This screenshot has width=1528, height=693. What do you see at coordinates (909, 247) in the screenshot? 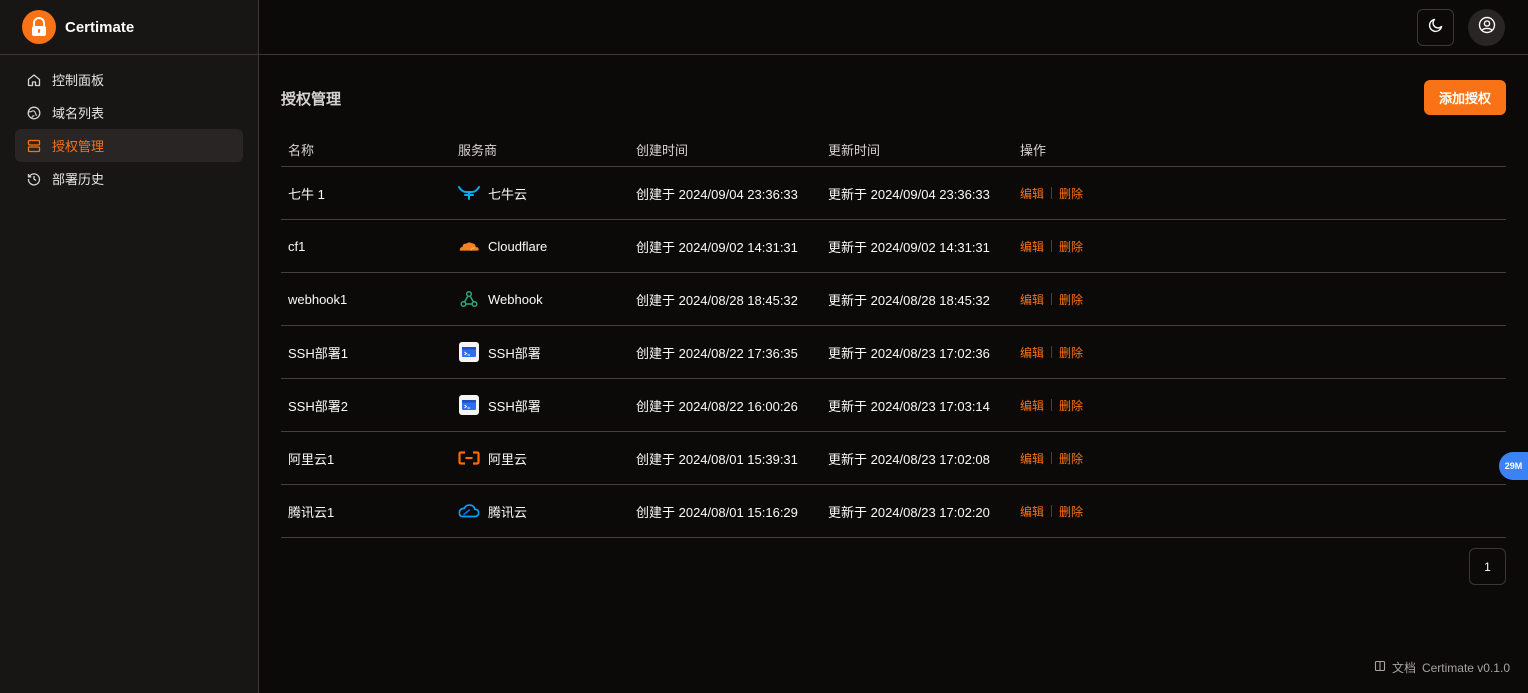
I see `updated-at: 更新于 2024/09/02 14:31:31` at bounding box center [909, 247].